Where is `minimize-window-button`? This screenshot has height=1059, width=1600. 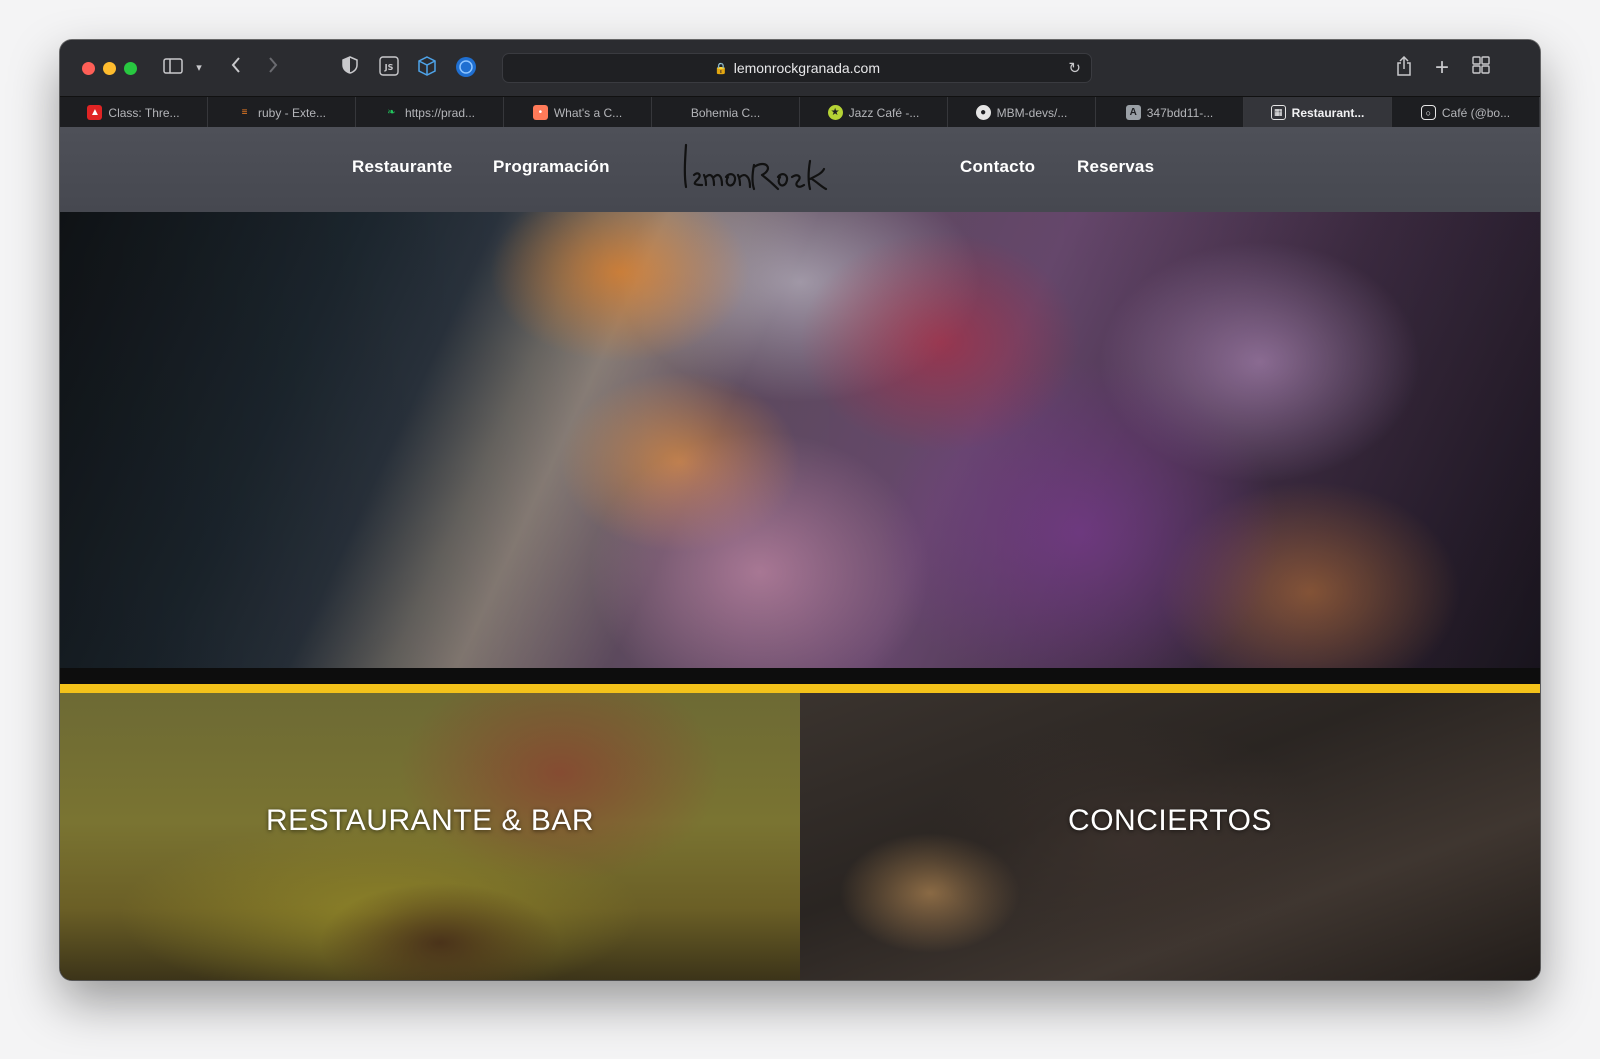 minimize-window-button is located at coordinates (109, 68).